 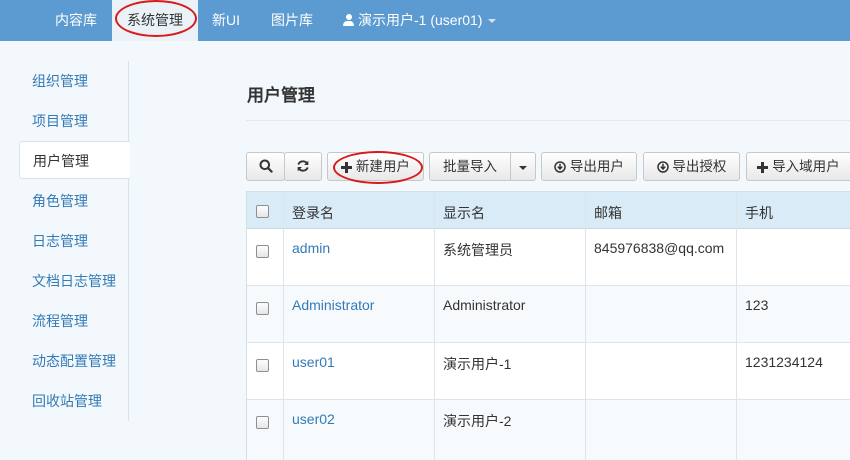 What do you see at coordinates (699, 166) in the screenshot?
I see `export-auth-label: 导出授权` at bounding box center [699, 166].